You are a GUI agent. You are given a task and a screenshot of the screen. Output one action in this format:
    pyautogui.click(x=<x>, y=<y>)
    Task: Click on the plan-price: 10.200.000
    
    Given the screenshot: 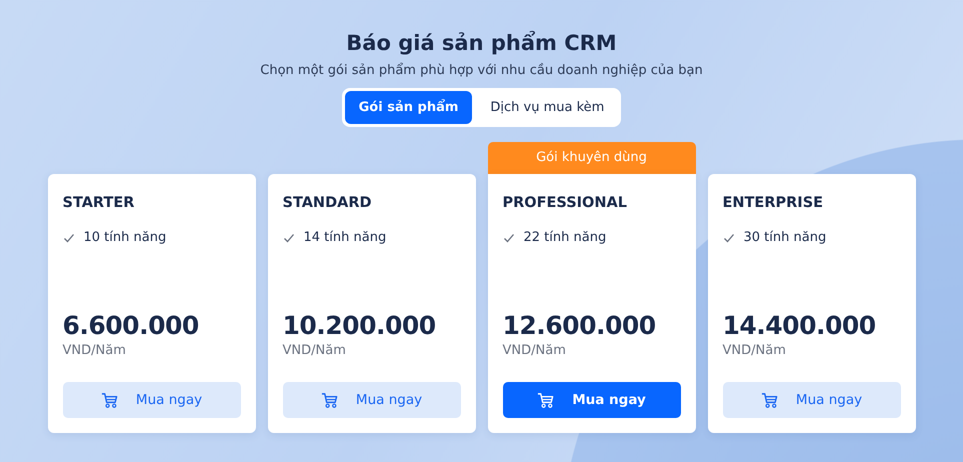 What is the action you would take?
    pyautogui.click(x=359, y=326)
    